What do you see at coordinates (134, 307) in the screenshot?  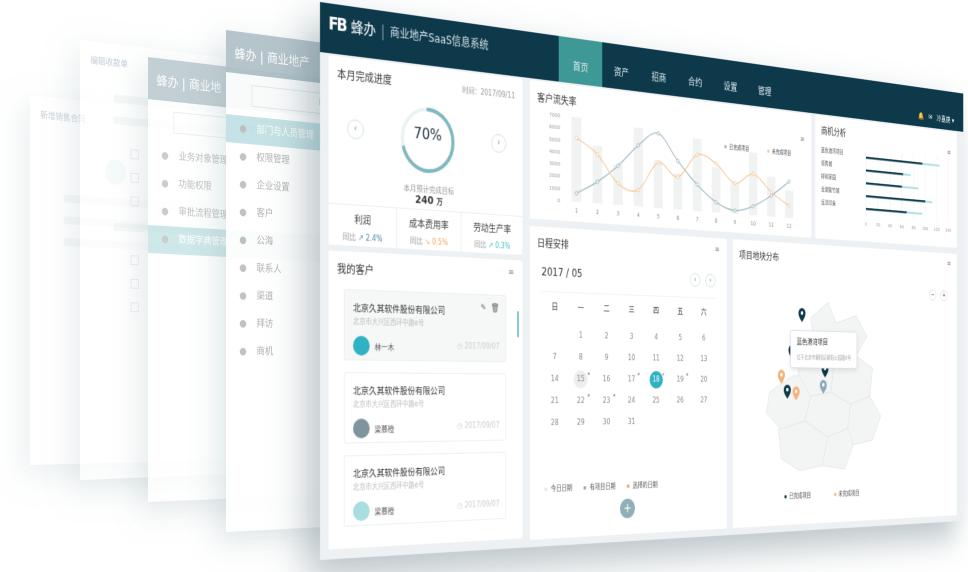 I see `checkbox` at bounding box center [134, 307].